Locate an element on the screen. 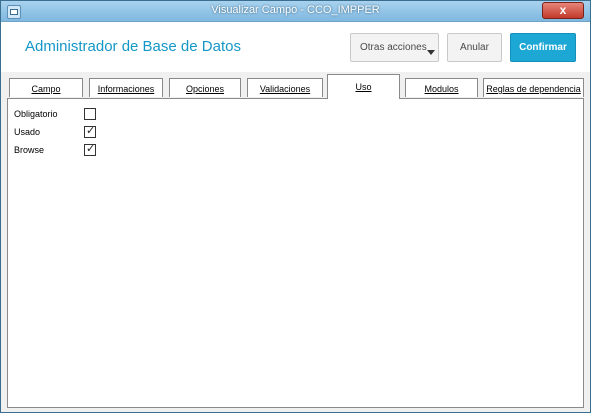  tab-label: Campo is located at coordinates (46, 89).